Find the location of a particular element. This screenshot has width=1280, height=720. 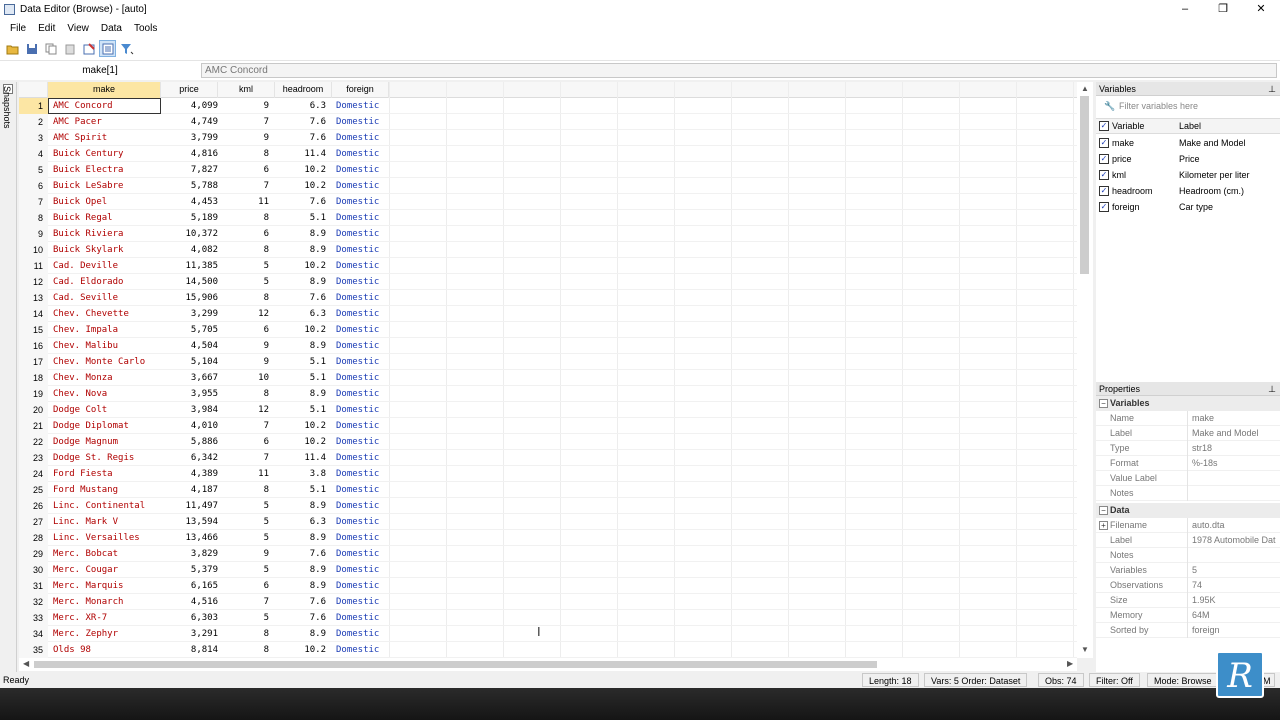

cell-make: Buick LeSabre is located at coordinates (88, 186).